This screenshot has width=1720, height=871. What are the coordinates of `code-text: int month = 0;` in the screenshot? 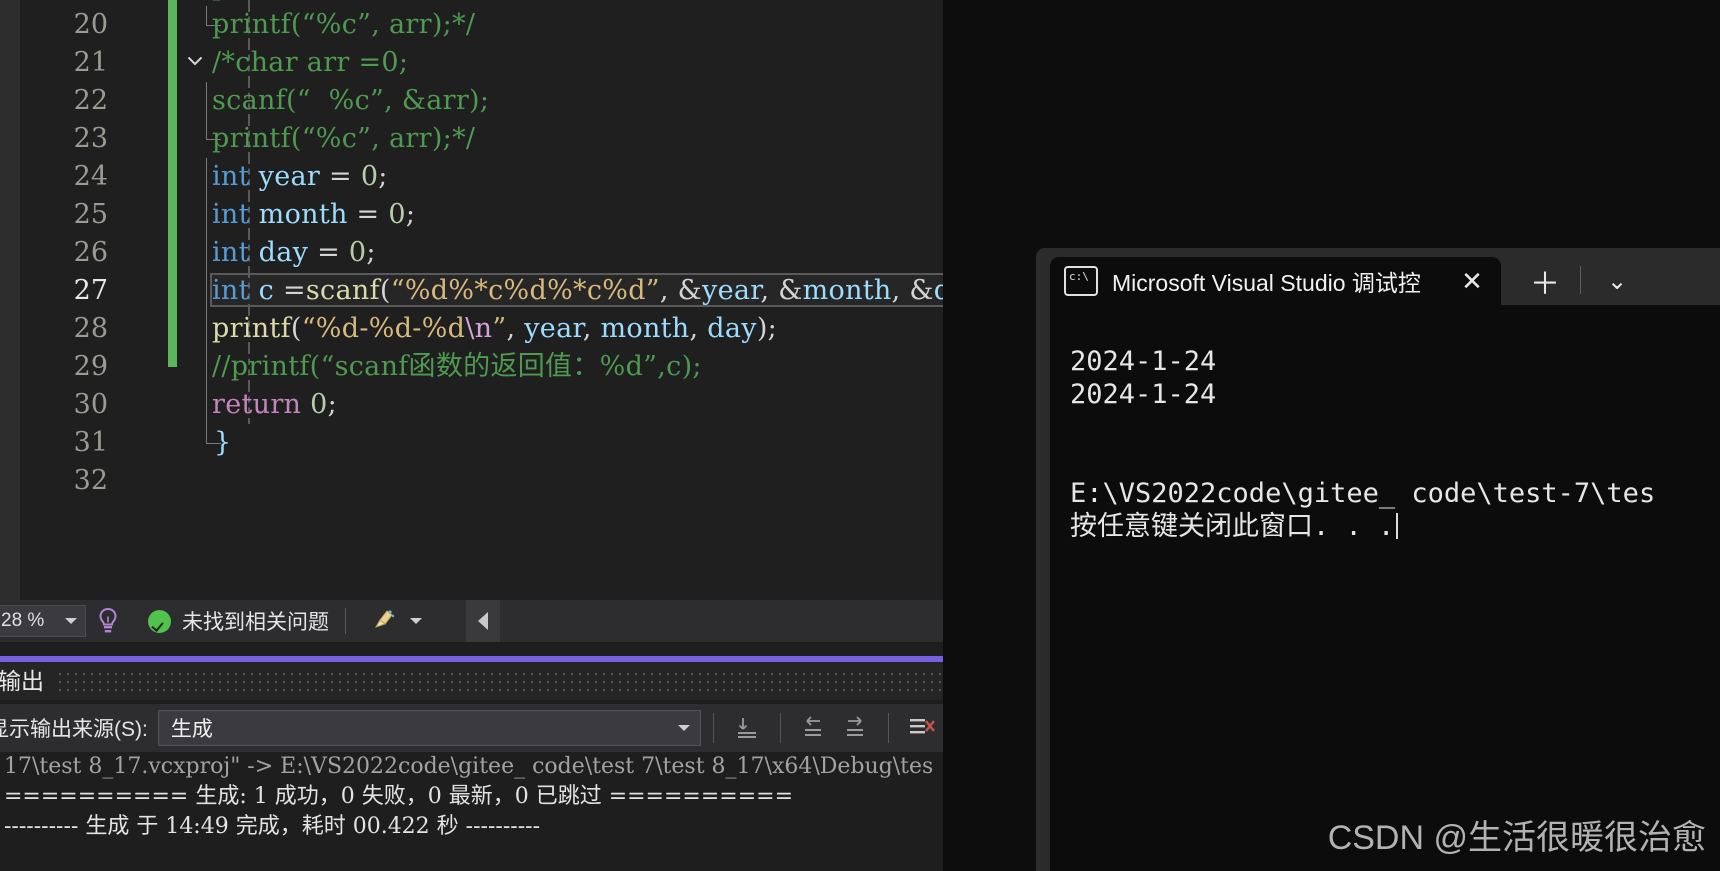 It's located at (314, 214).